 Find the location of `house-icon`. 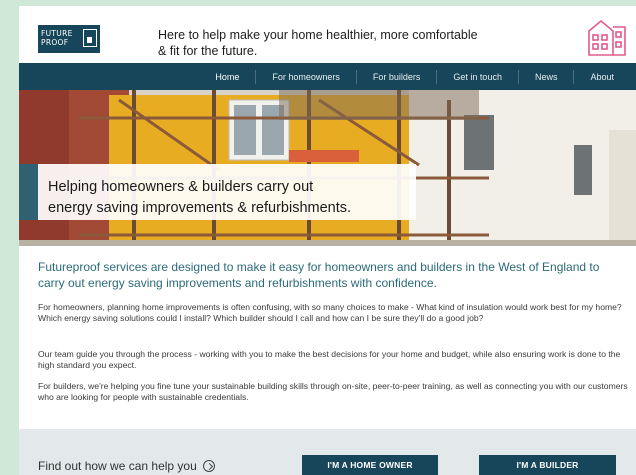

house-icon is located at coordinates (607, 37).